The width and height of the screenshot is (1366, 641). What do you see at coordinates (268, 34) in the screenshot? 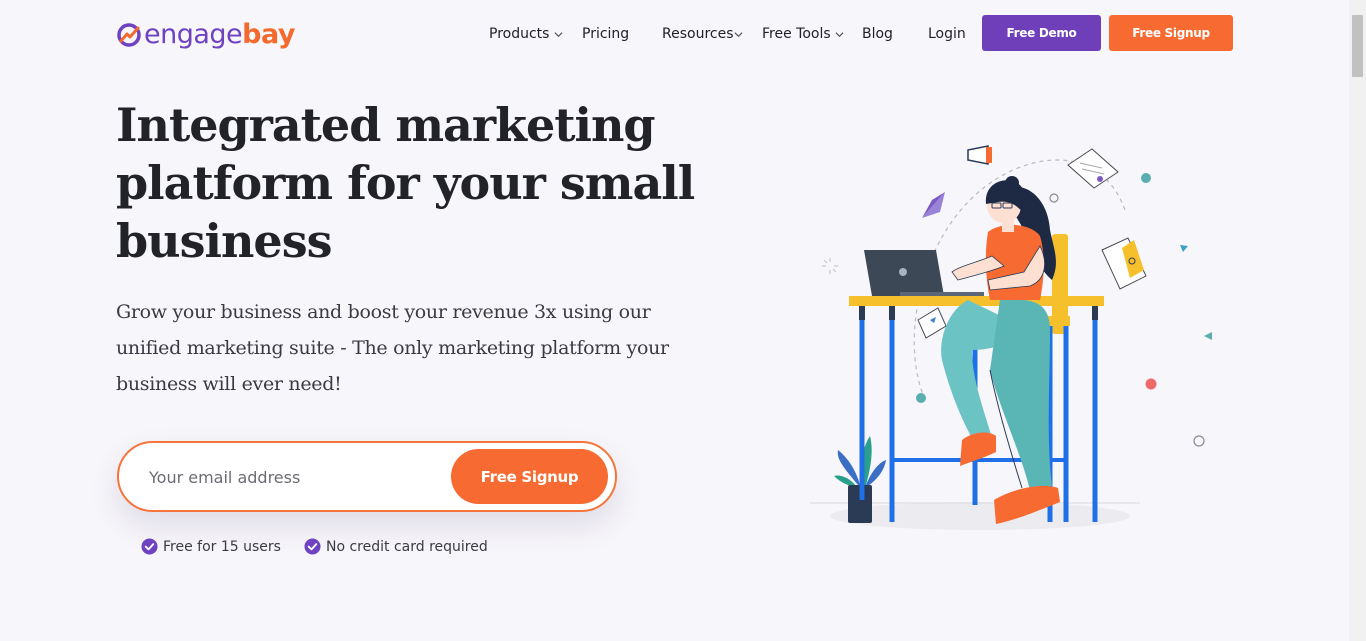
I see `logo-text-bay: bay` at bounding box center [268, 34].